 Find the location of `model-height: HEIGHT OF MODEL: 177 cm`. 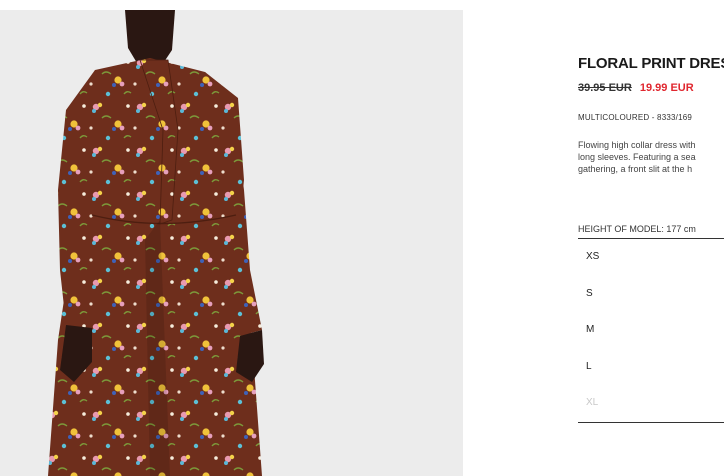

model-height: HEIGHT OF MODEL: 177 cm is located at coordinates (637, 229).